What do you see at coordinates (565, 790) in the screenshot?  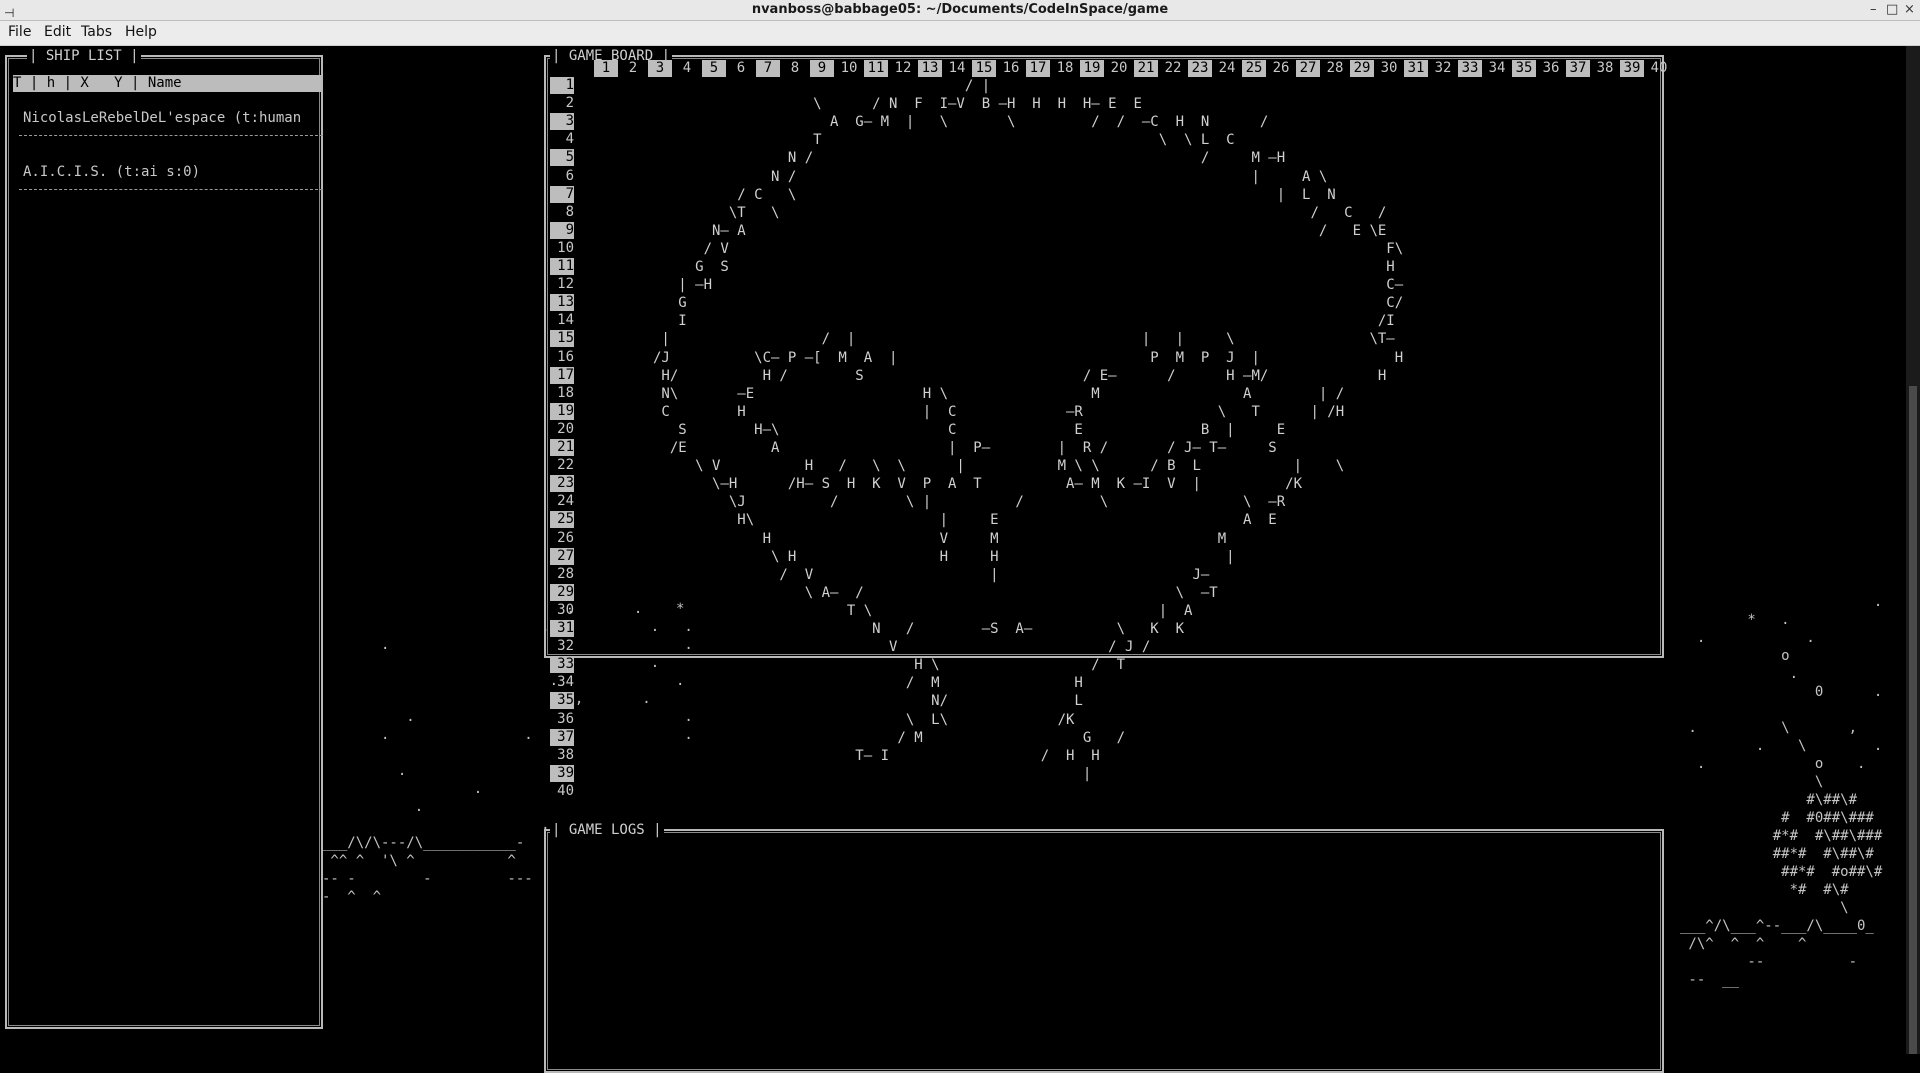 I see `row-number: 40` at bounding box center [565, 790].